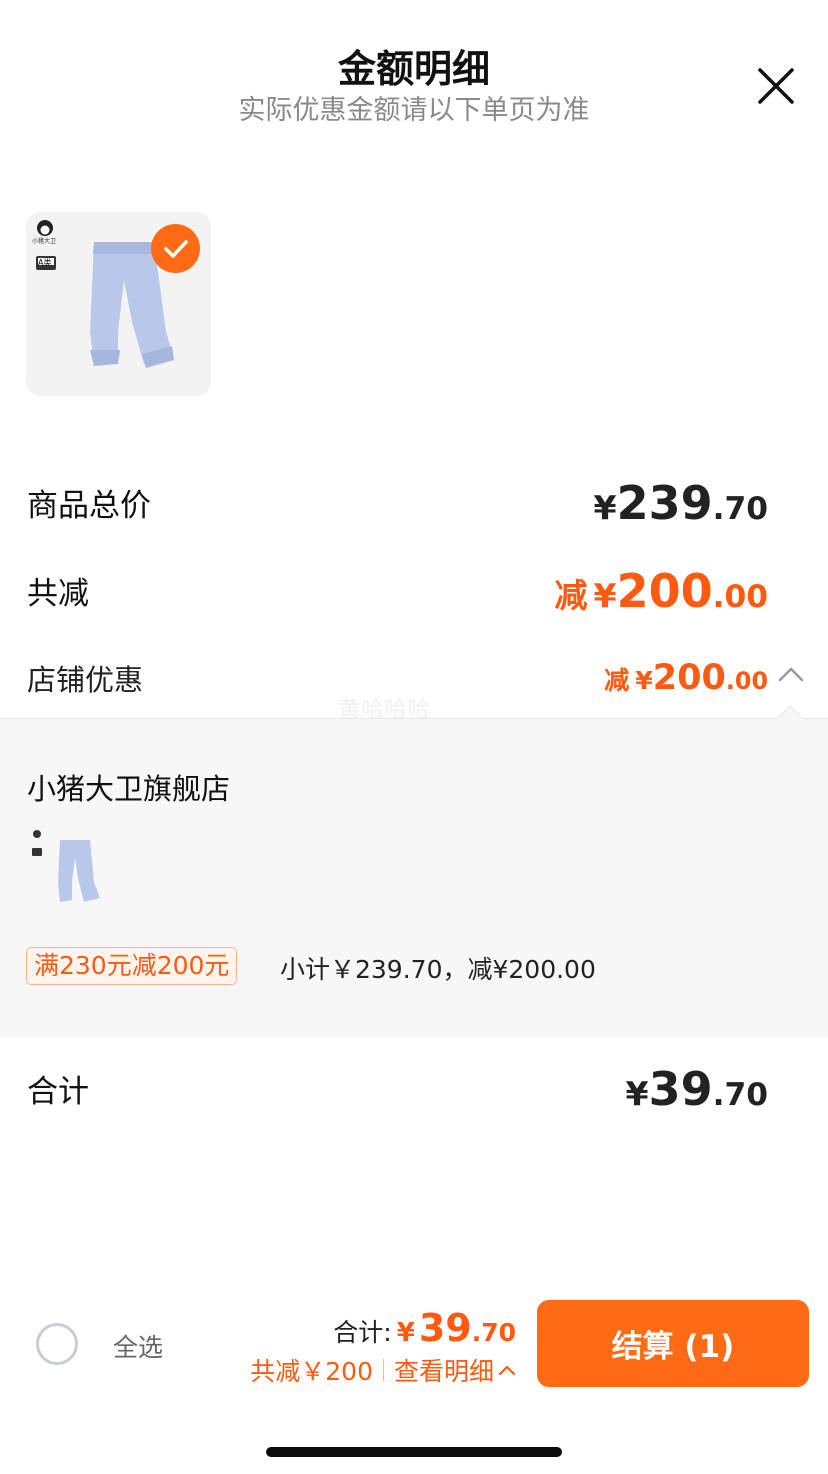 This screenshot has height=1474, width=828. Describe the element at coordinates (44, 241) in the screenshot. I see `brand-text: 小猪大卫` at that location.